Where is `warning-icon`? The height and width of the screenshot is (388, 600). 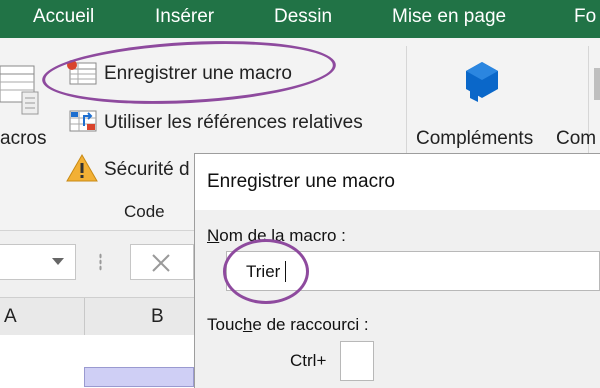 warning-icon is located at coordinates (82, 168).